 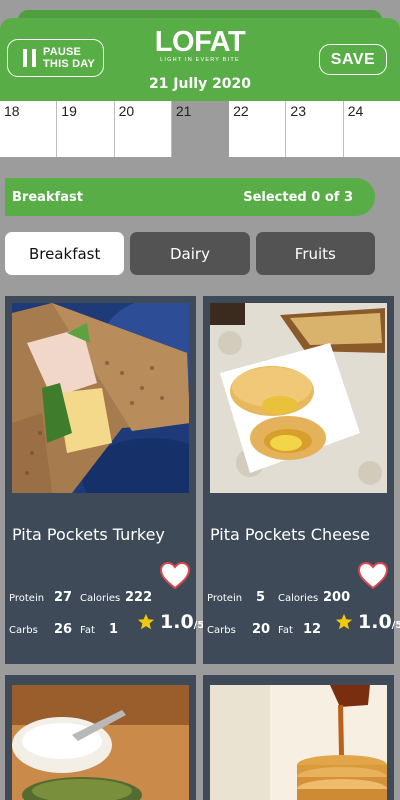 I want to click on calories-value: 200, so click(x=337, y=597).